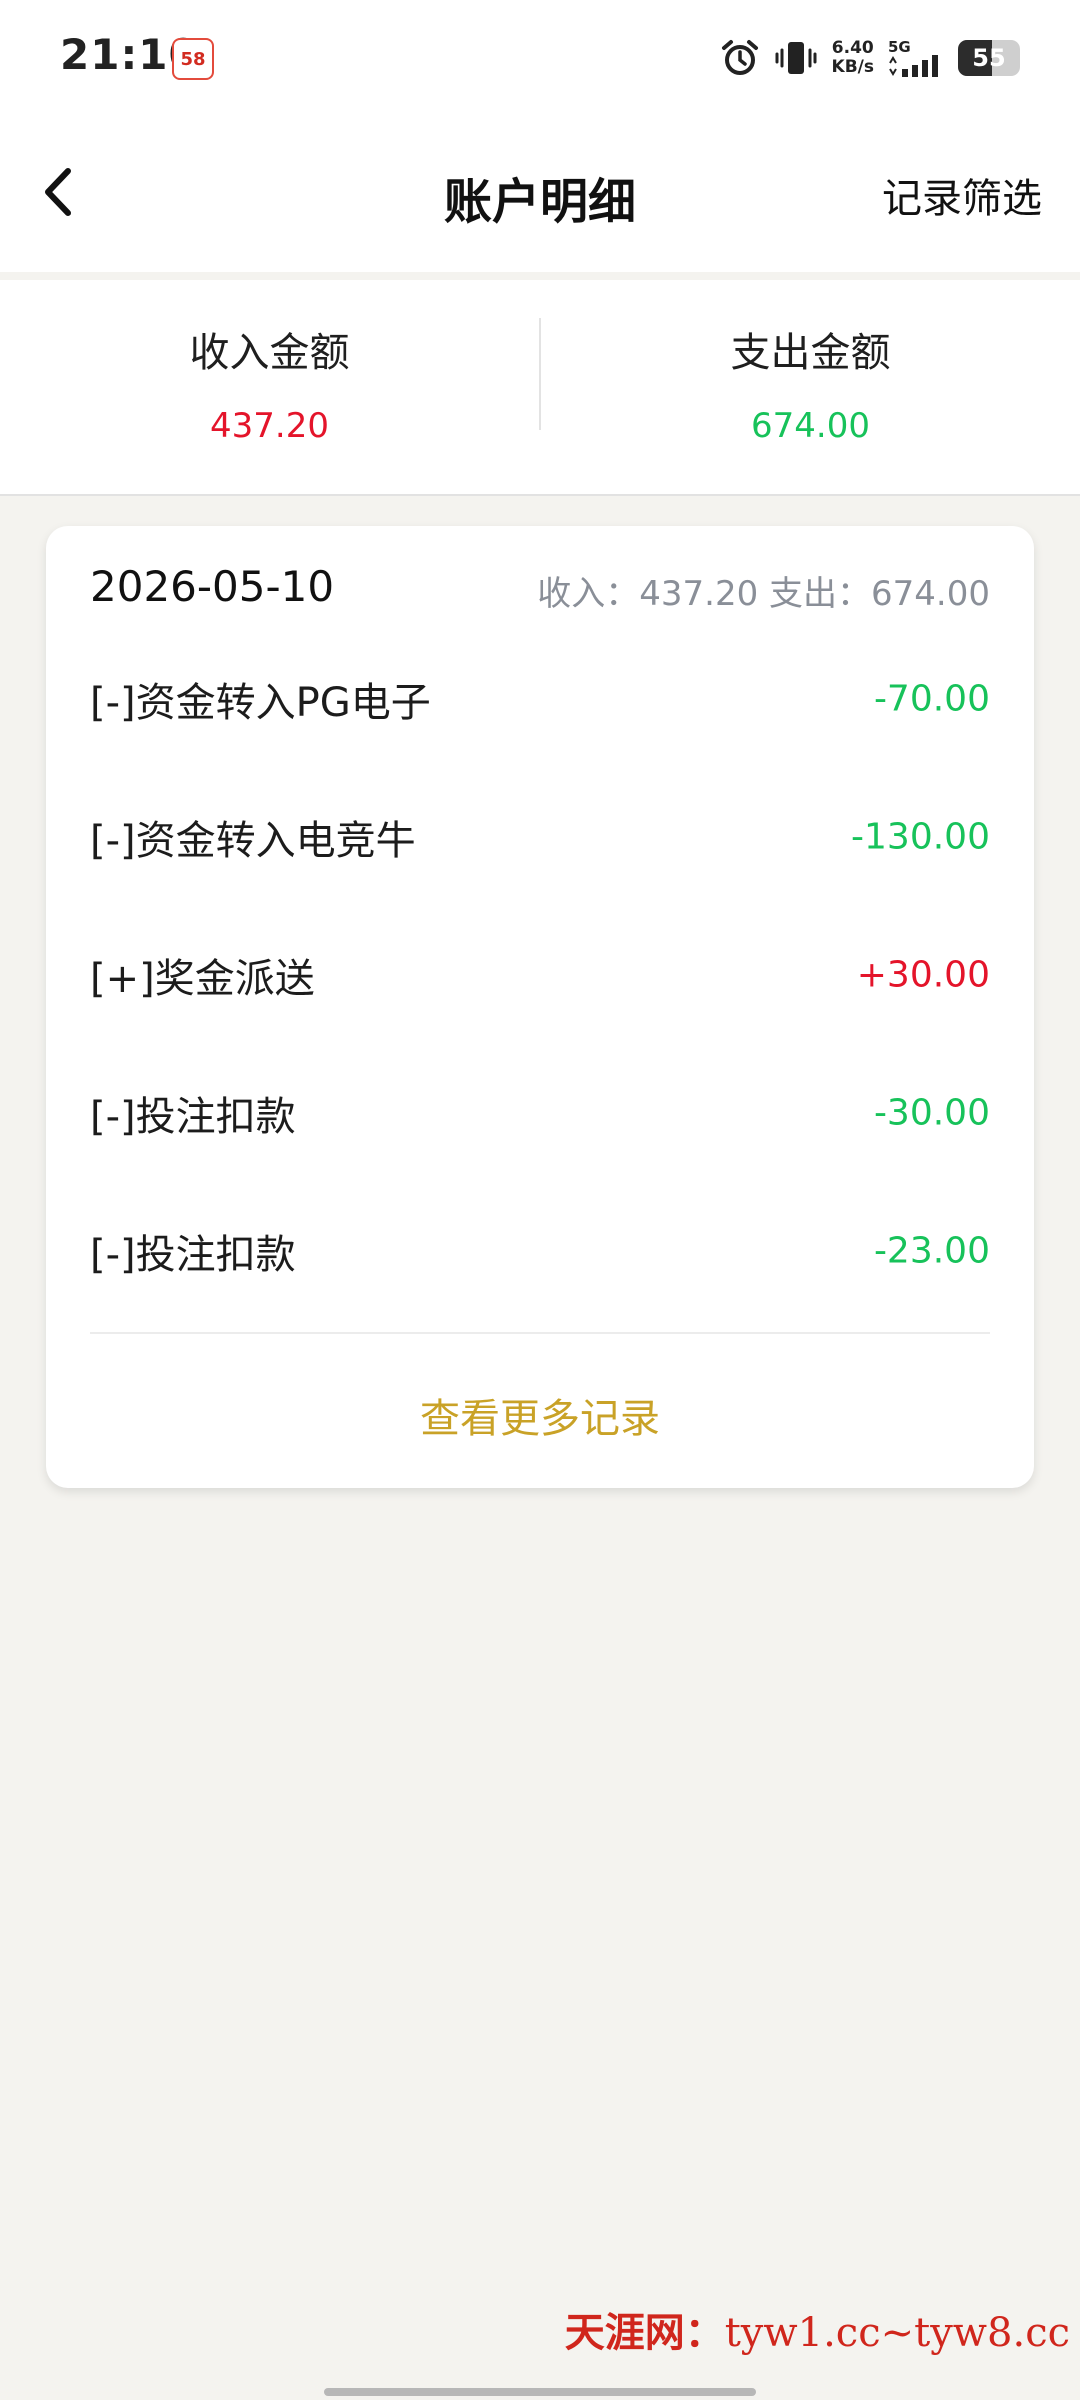  What do you see at coordinates (796, 58) in the screenshot?
I see `vibrate-icon` at bounding box center [796, 58].